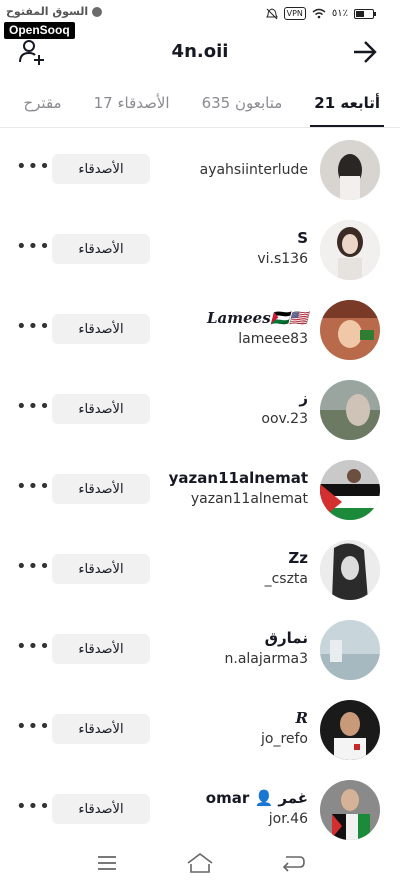 The height and width of the screenshot is (889, 400). What do you see at coordinates (42, 106) in the screenshot?
I see `tab-suggested: مقترح` at bounding box center [42, 106].